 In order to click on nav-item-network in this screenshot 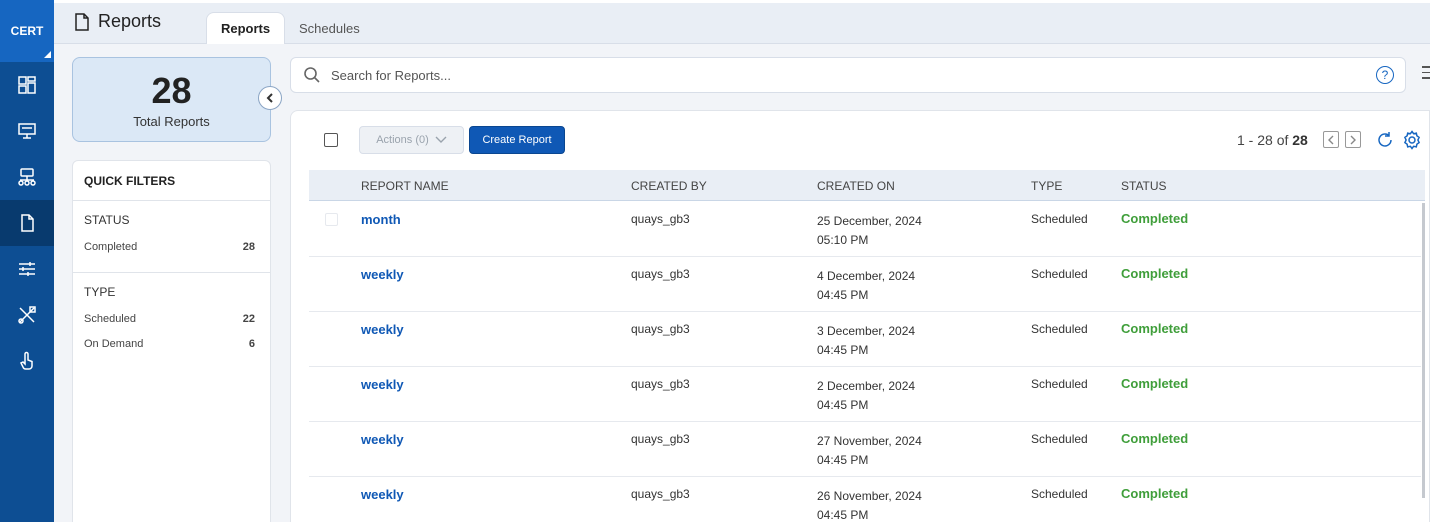, I will do `click(27, 177)`.